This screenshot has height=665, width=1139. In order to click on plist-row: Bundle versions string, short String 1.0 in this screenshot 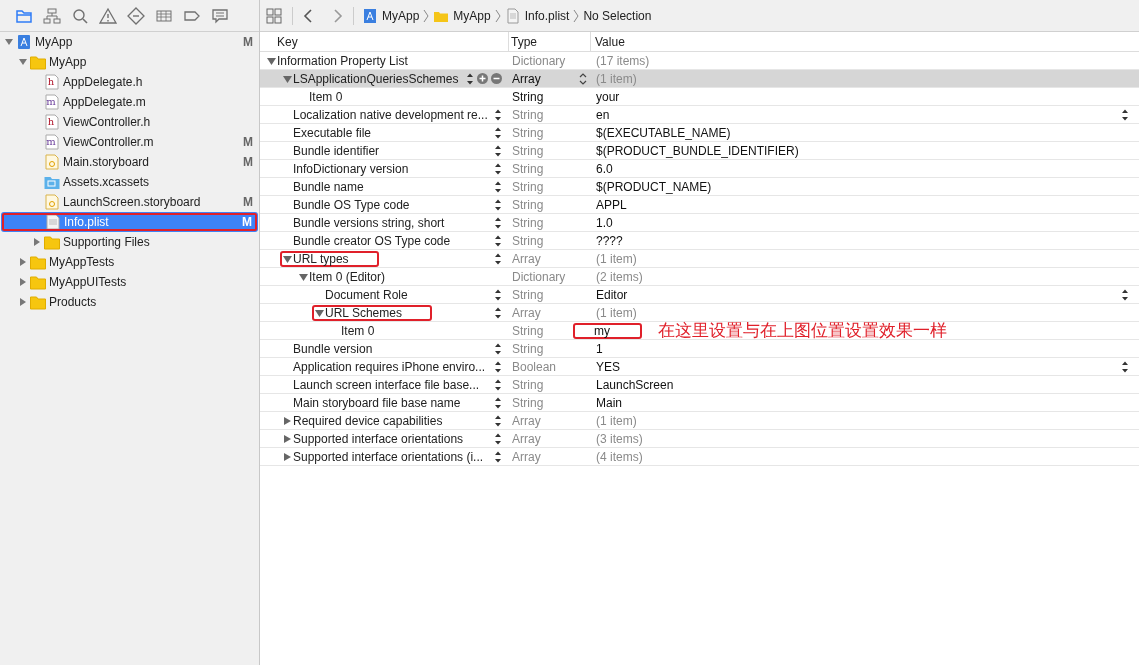, I will do `click(699, 223)`.